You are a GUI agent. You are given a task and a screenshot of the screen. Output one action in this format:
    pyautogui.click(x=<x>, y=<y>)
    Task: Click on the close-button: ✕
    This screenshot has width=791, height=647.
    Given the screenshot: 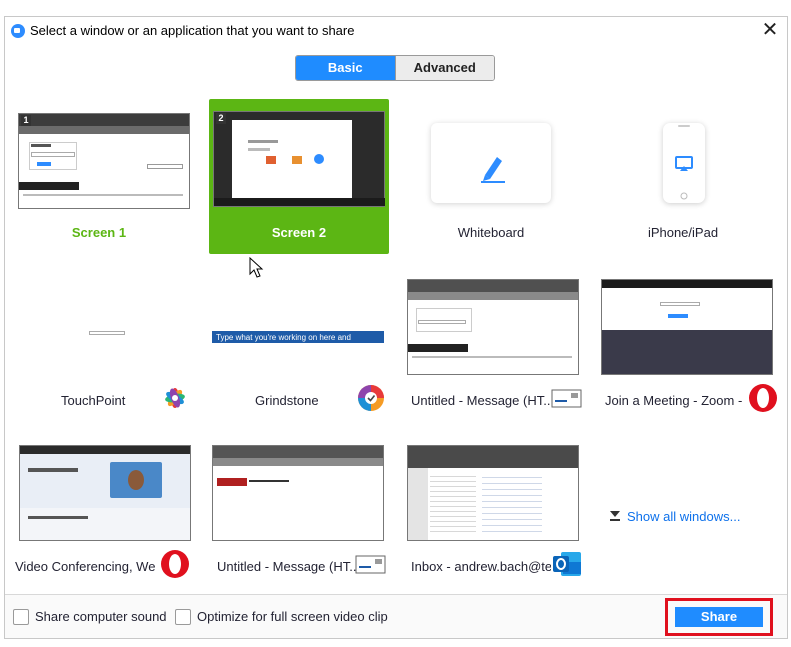 What is the action you would take?
    pyautogui.click(x=770, y=31)
    